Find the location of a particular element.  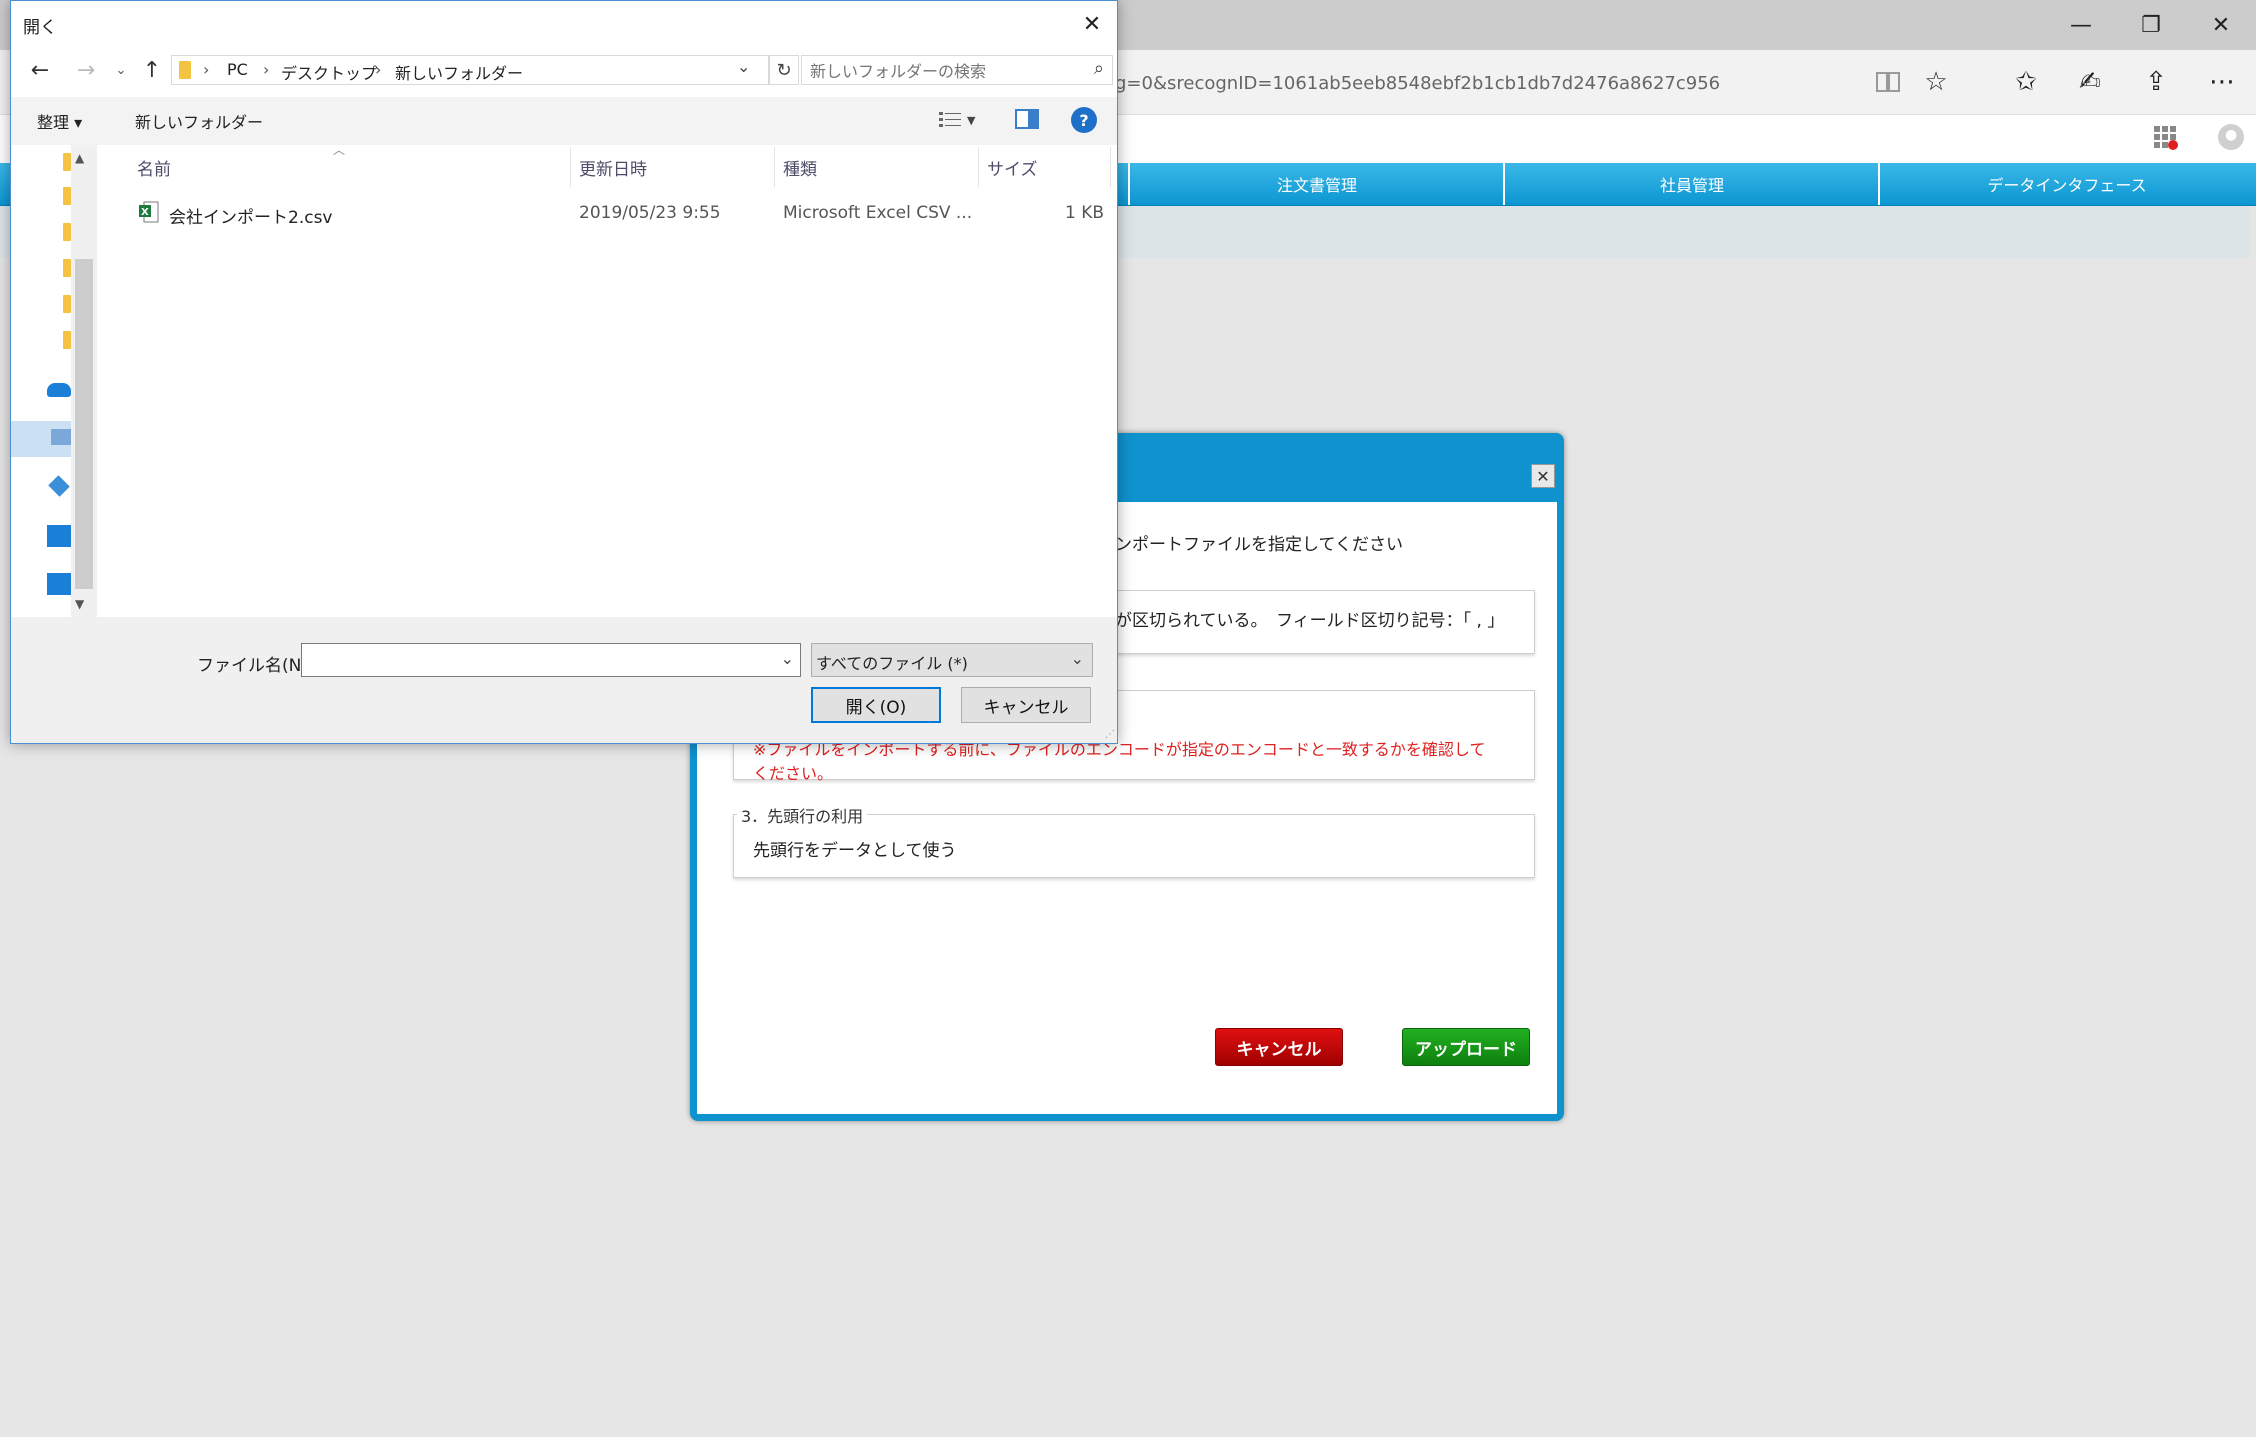

more-icon: ⋯ is located at coordinates (2222, 82).